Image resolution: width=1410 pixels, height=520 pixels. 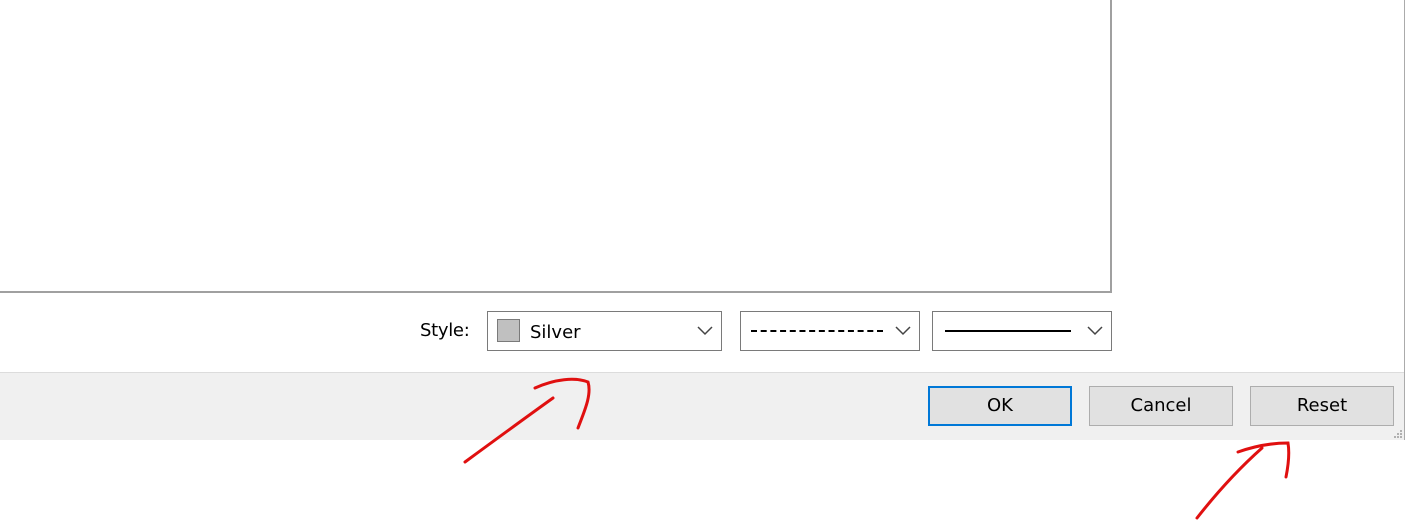 I want to click on annotation-arrow-reset-button, so click(x=1243, y=480).